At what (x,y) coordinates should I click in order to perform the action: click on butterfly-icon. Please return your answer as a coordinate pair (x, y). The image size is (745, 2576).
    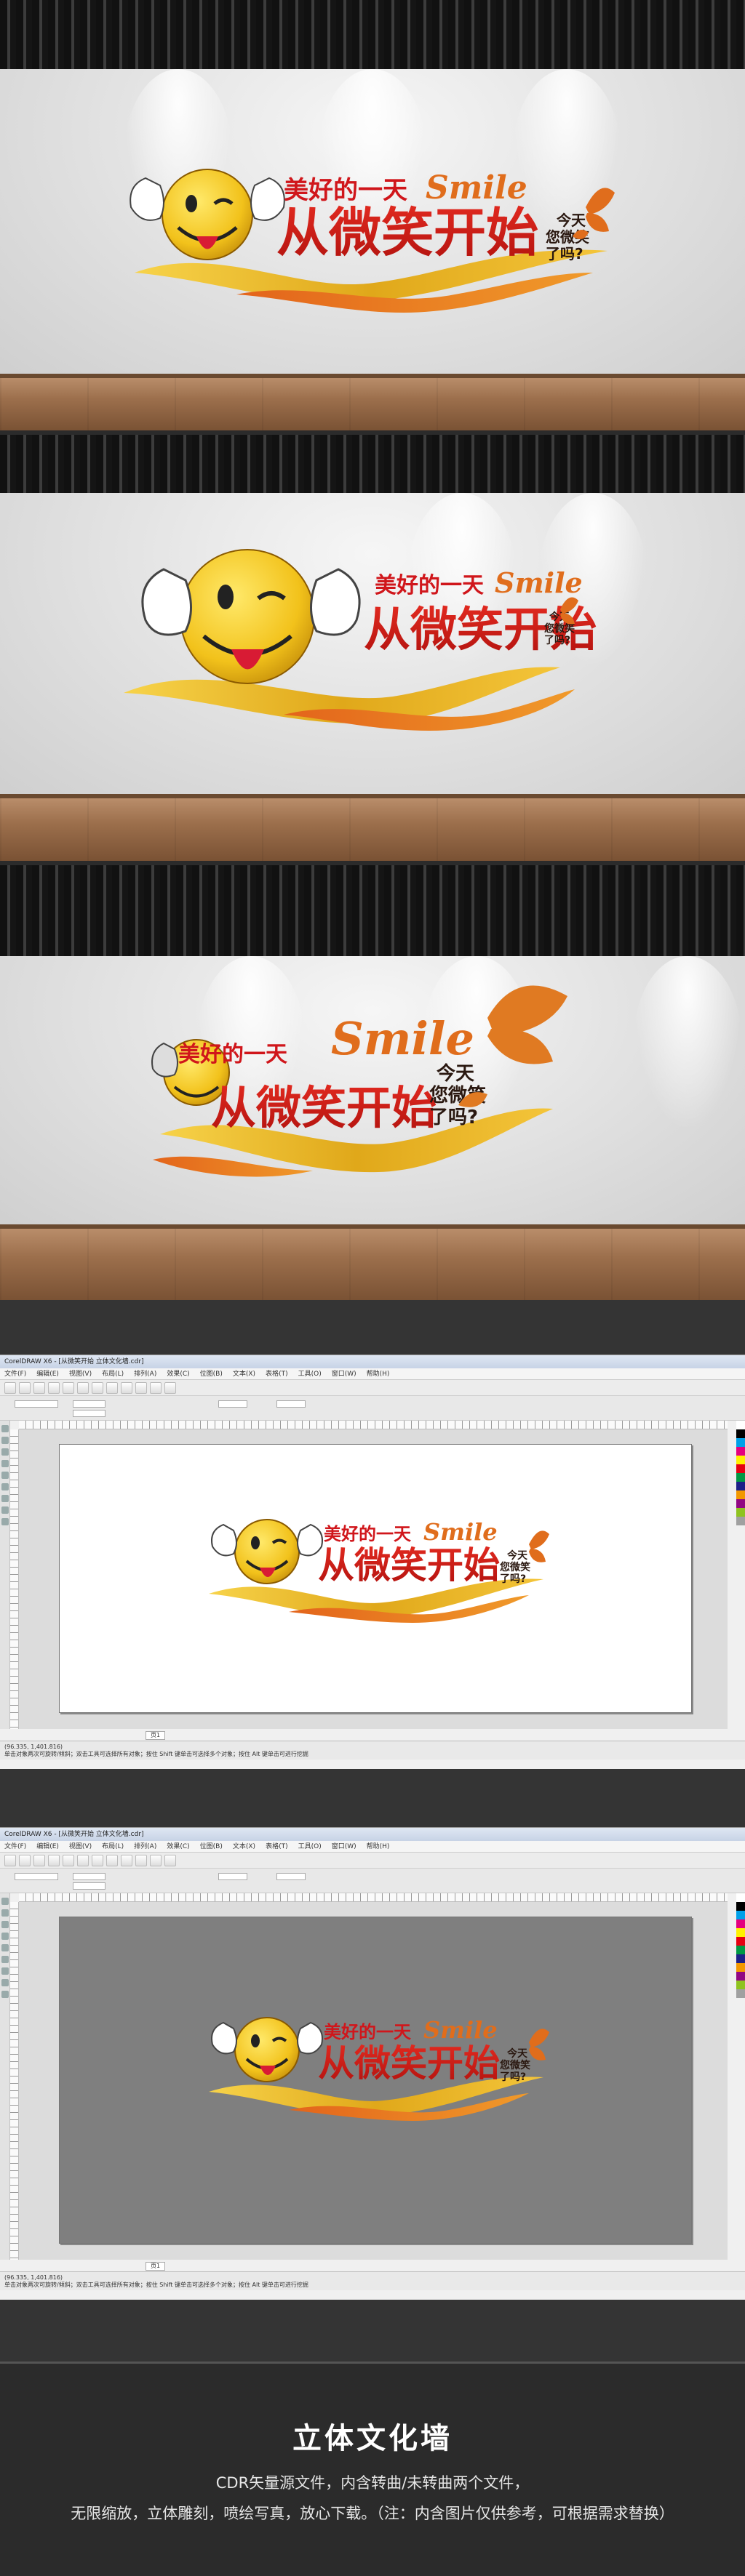
    Looking at the image, I should click on (539, 1546).